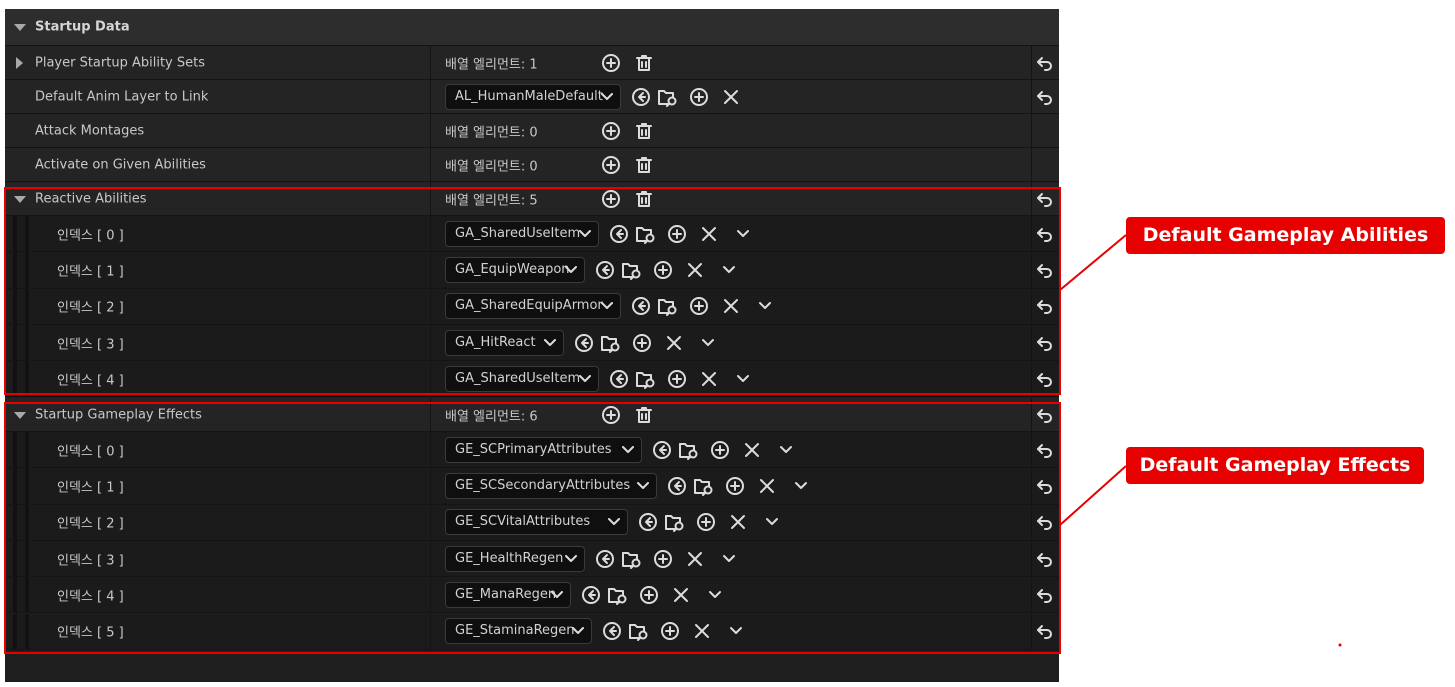  Describe the element at coordinates (1285, 235) in the screenshot. I see `abilities-callout: Default Gameplay Abilities` at that location.